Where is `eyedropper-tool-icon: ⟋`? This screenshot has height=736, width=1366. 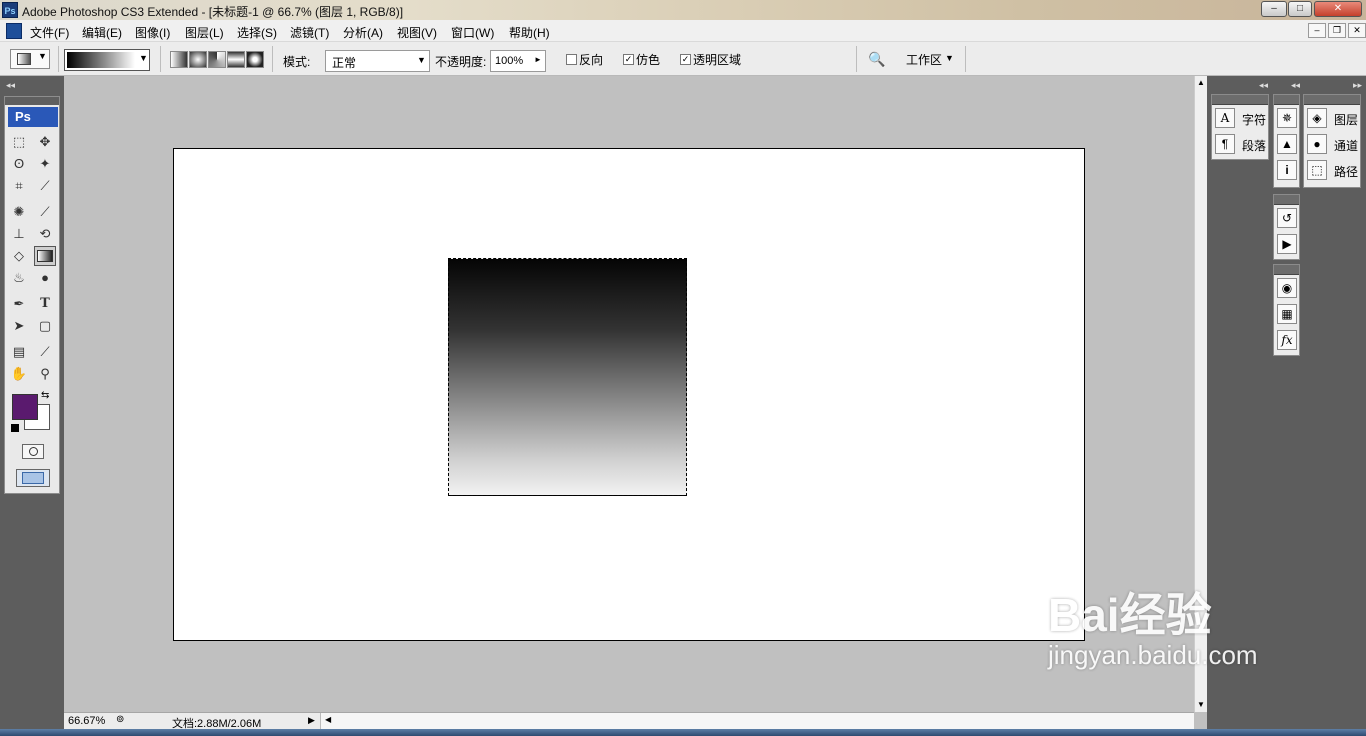
eyedropper-tool-icon: ⟋ is located at coordinates (45, 352).